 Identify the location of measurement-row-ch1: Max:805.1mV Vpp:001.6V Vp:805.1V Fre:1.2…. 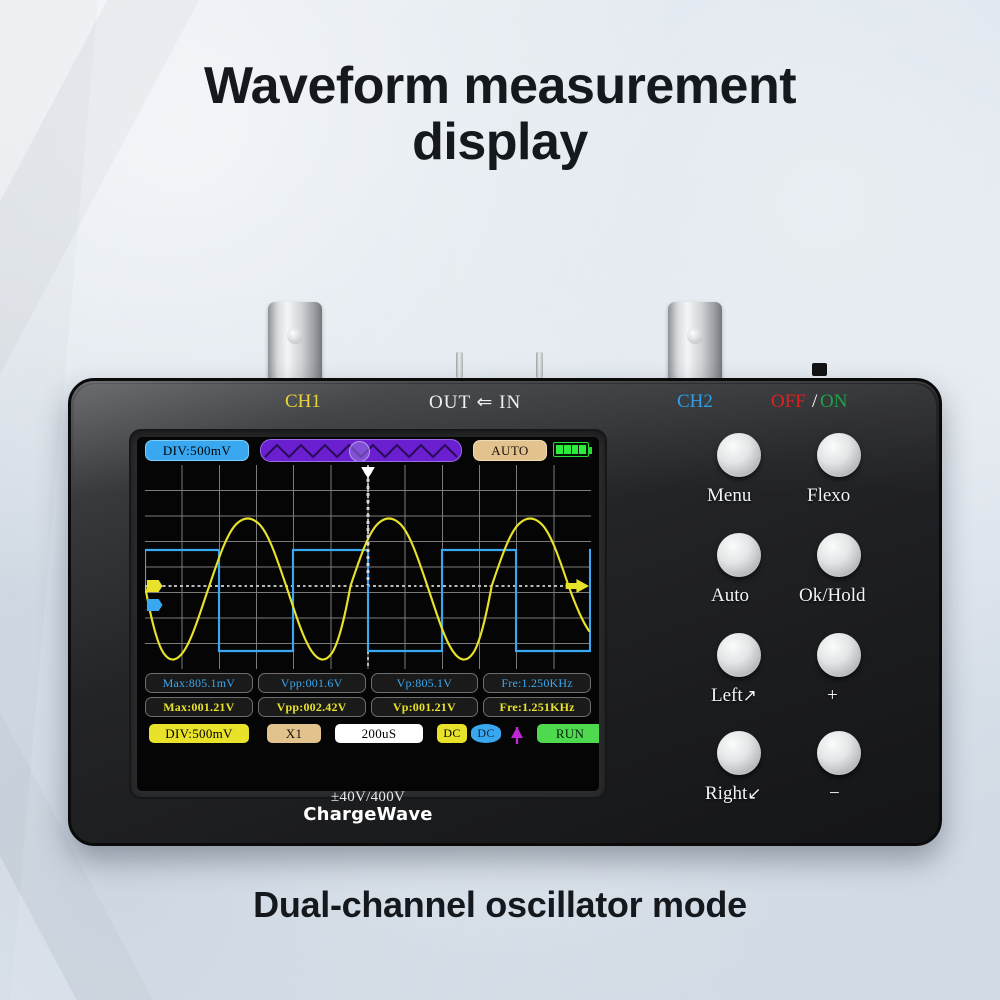
(368, 683).